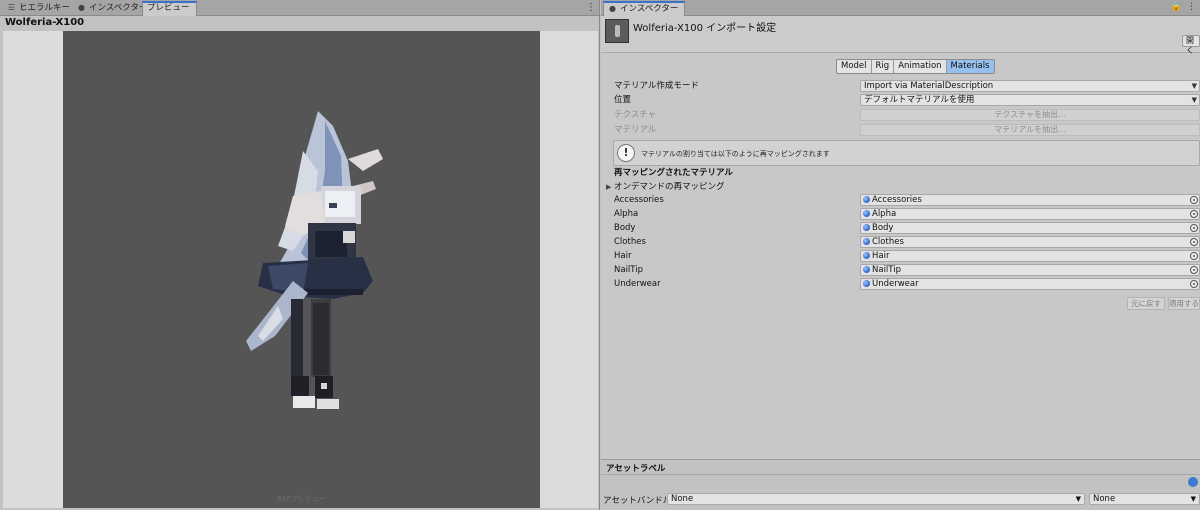  What do you see at coordinates (1030, 242) in the screenshot?
I see `material-object-field: Clothes` at bounding box center [1030, 242].